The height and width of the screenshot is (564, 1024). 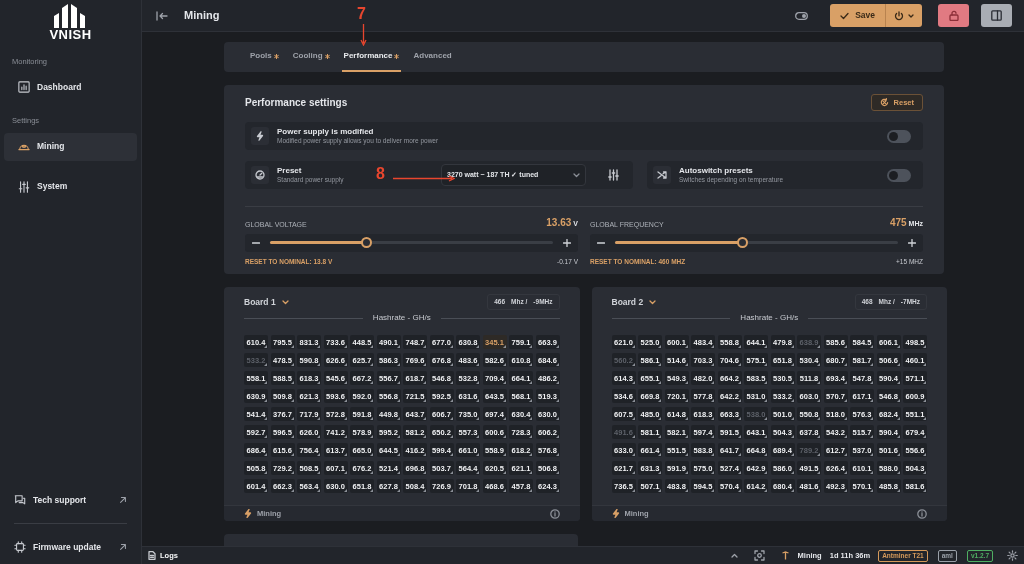 I want to click on page-title: Mining, so click(x=202, y=16).